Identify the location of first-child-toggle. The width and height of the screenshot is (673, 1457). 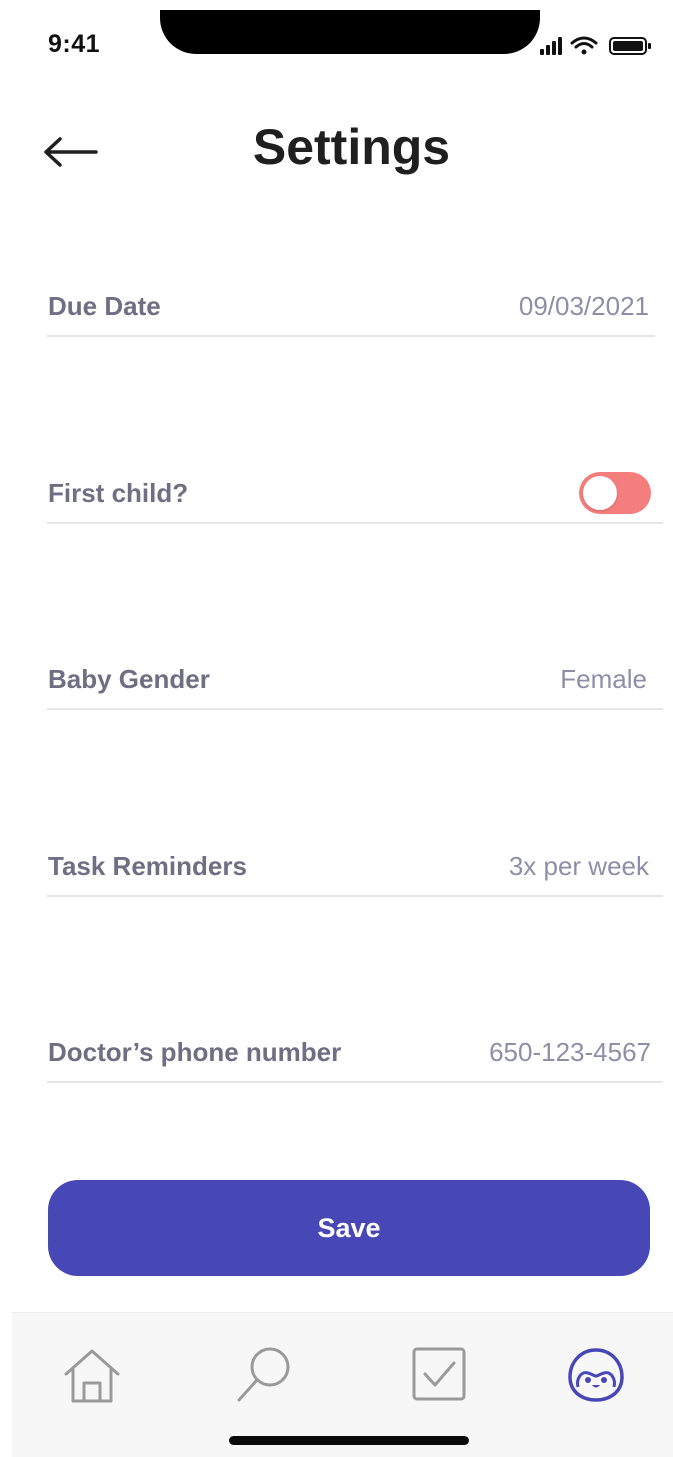
(615, 493).